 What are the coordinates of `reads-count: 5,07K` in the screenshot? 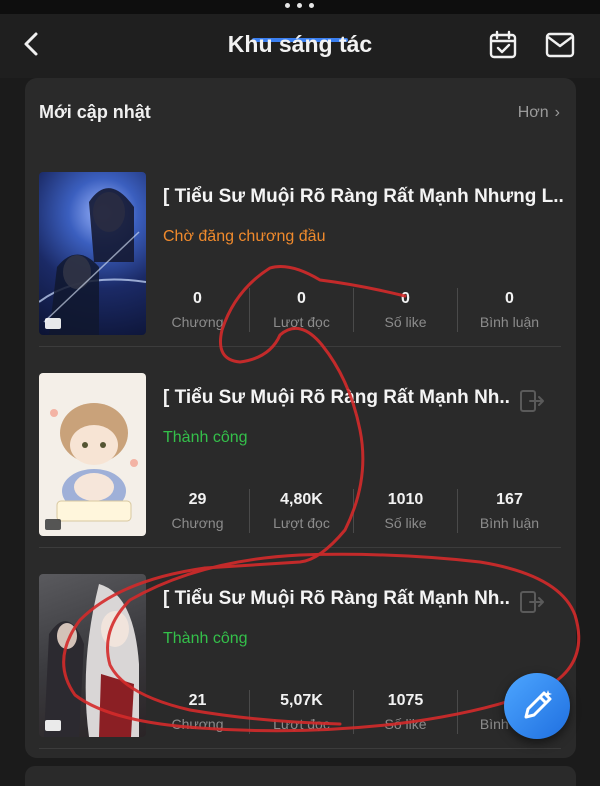 It's located at (301, 700).